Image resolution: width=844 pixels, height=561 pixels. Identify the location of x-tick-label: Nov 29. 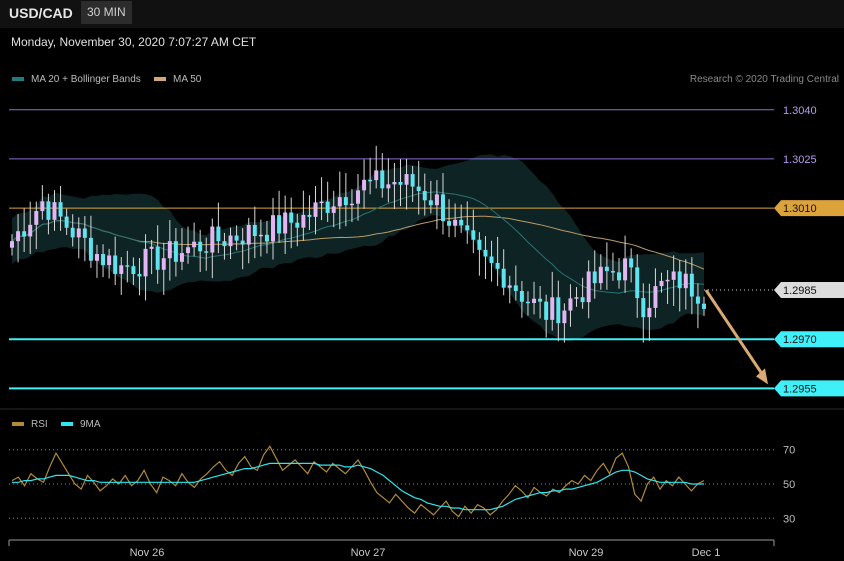
(586, 553).